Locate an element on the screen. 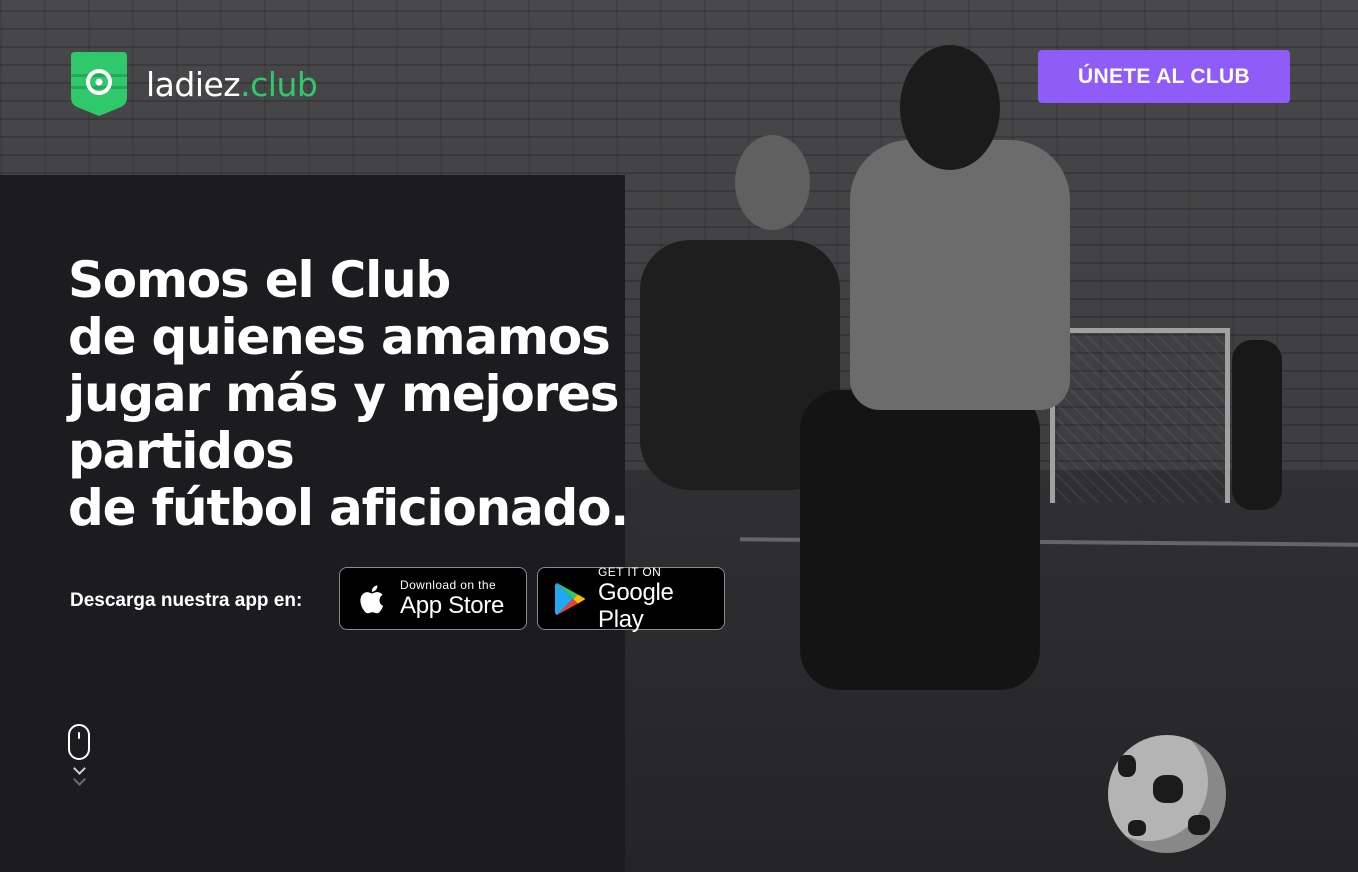  logo-wordmark: ladiez.club is located at coordinates (232, 84).